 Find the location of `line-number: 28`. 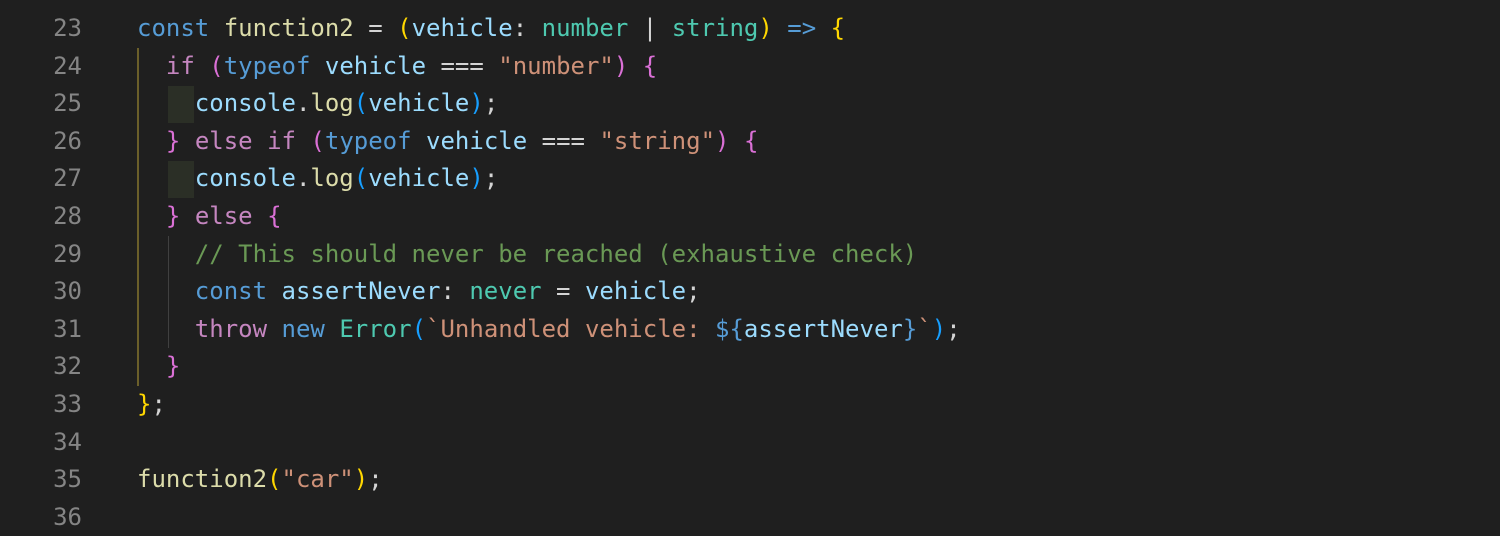

line-number: 28 is located at coordinates (67, 216).